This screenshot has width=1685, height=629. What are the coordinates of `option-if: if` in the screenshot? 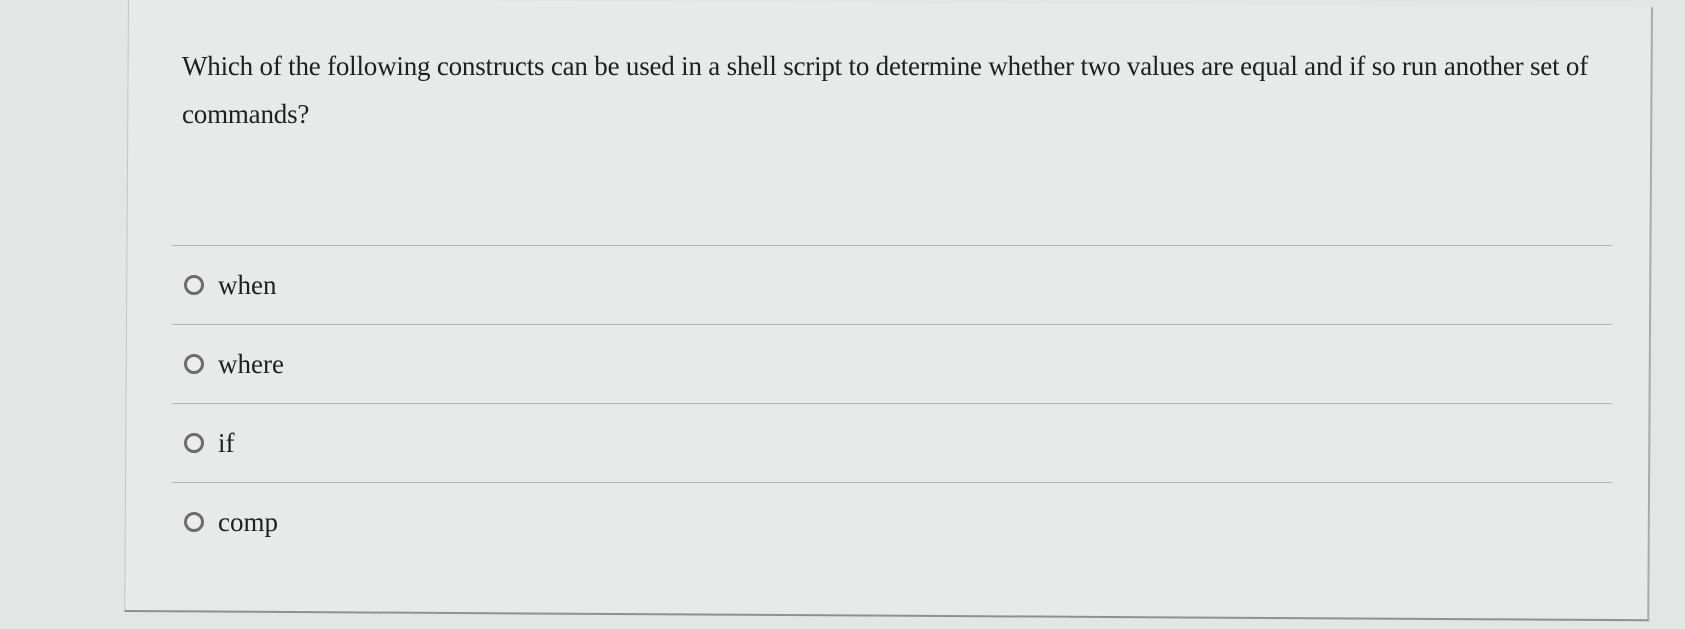 It's located at (892, 443).